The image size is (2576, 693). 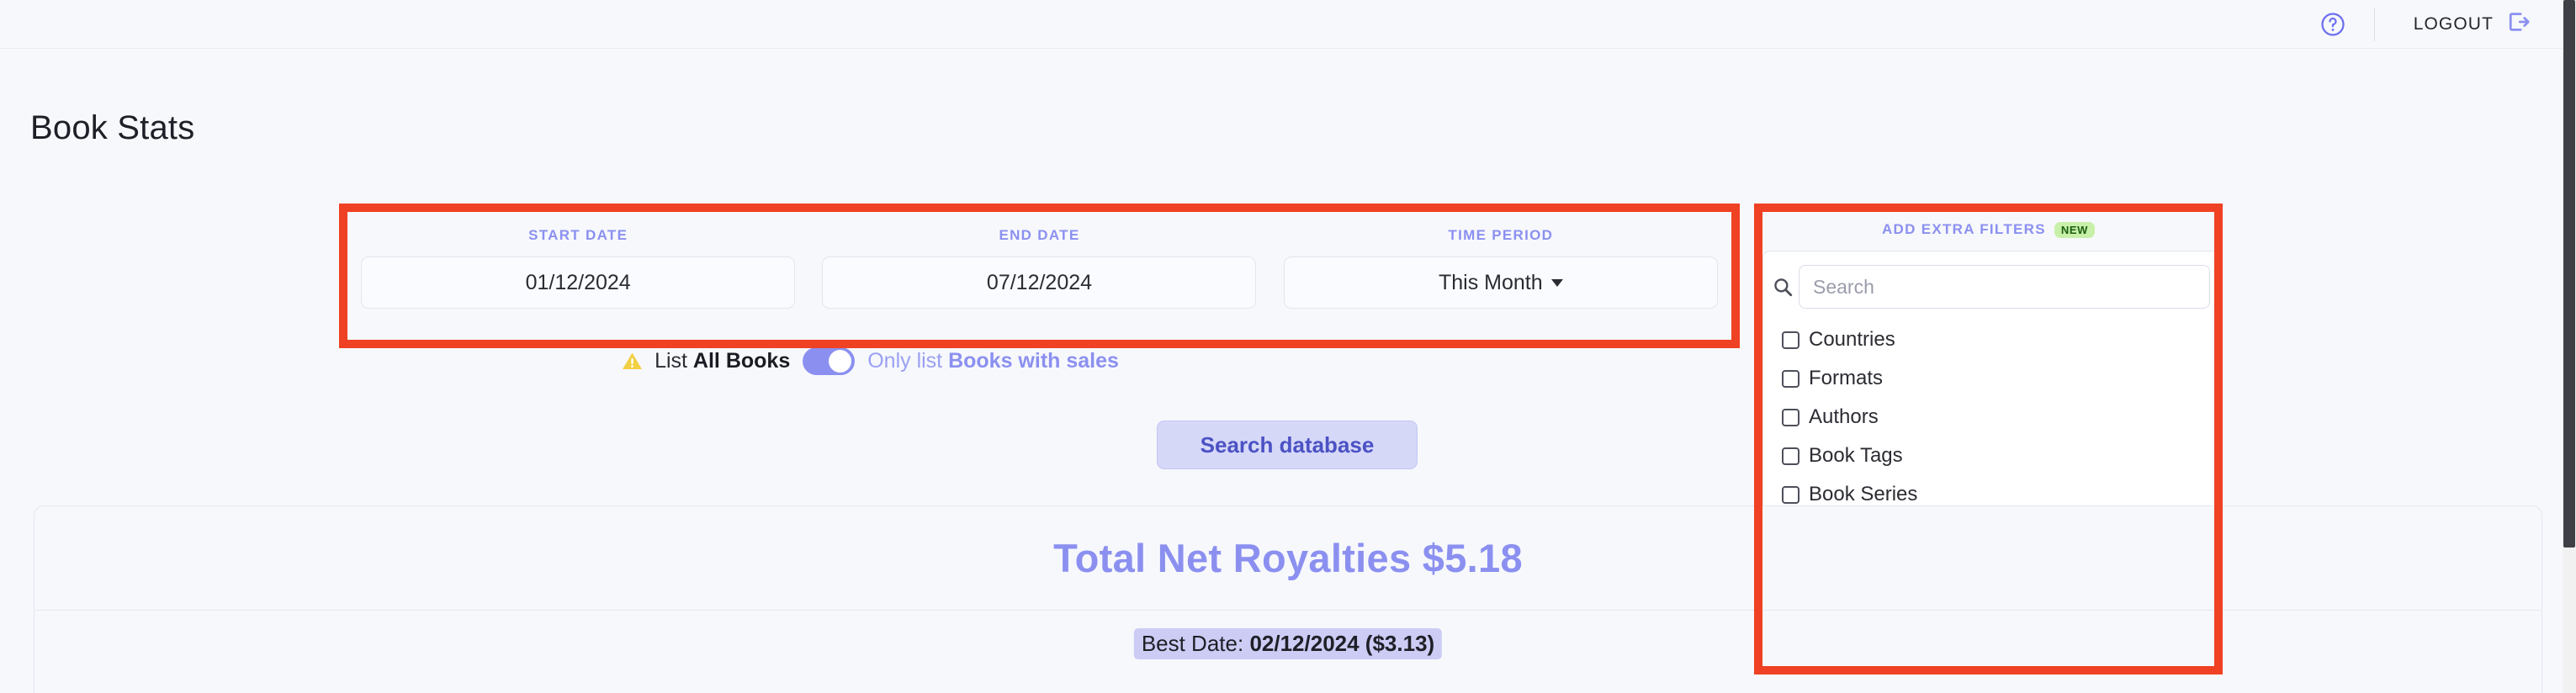 I want to click on filter-option-authors: Authors, so click(x=2002, y=417).